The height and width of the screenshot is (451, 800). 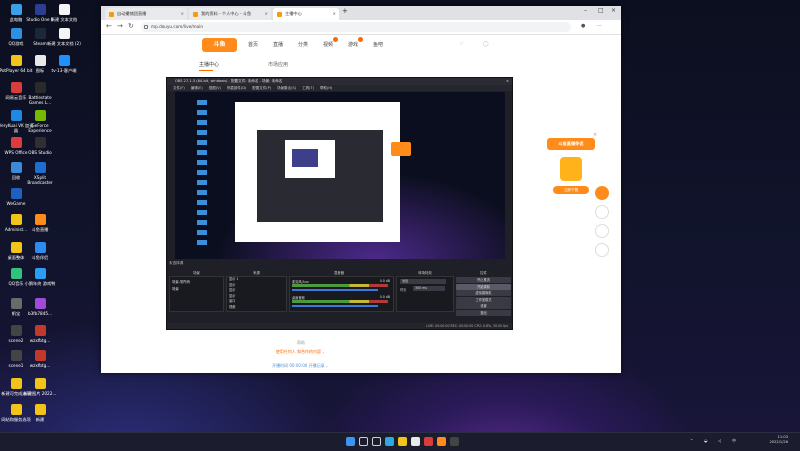 What do you see at coordinates (253, 44) in the screenshot?
I see `nav-home: 首页` at bounding box center [253, 44].